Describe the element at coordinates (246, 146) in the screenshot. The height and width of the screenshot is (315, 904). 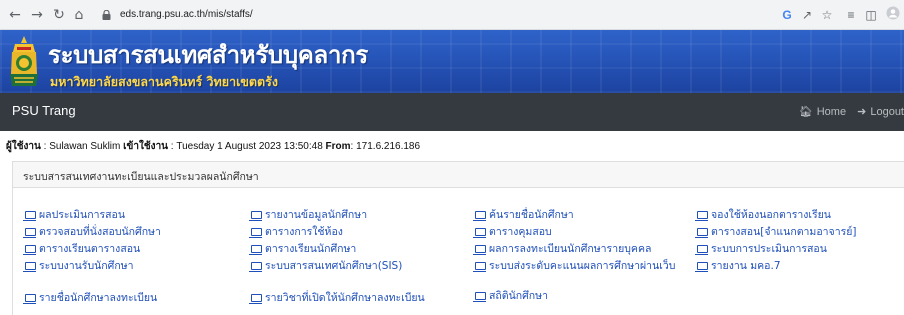
I see `login-time: : Tuesday 1 August 2023 13:50:48` at that location.